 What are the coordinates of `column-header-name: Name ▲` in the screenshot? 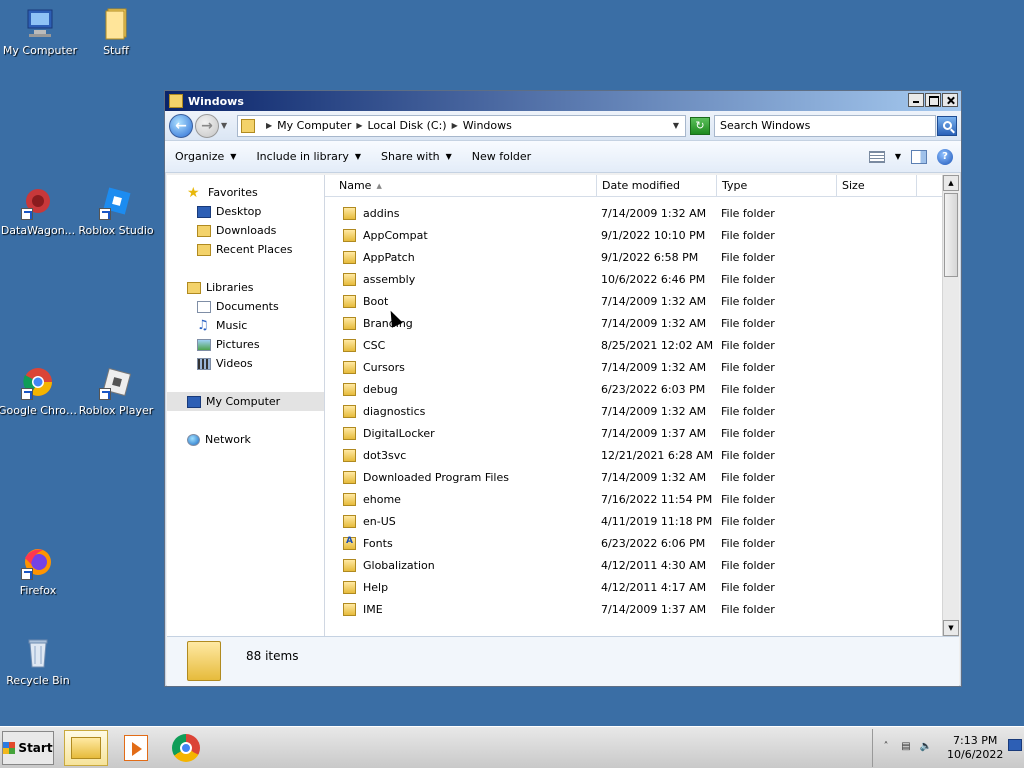 It's located at (461, 185).